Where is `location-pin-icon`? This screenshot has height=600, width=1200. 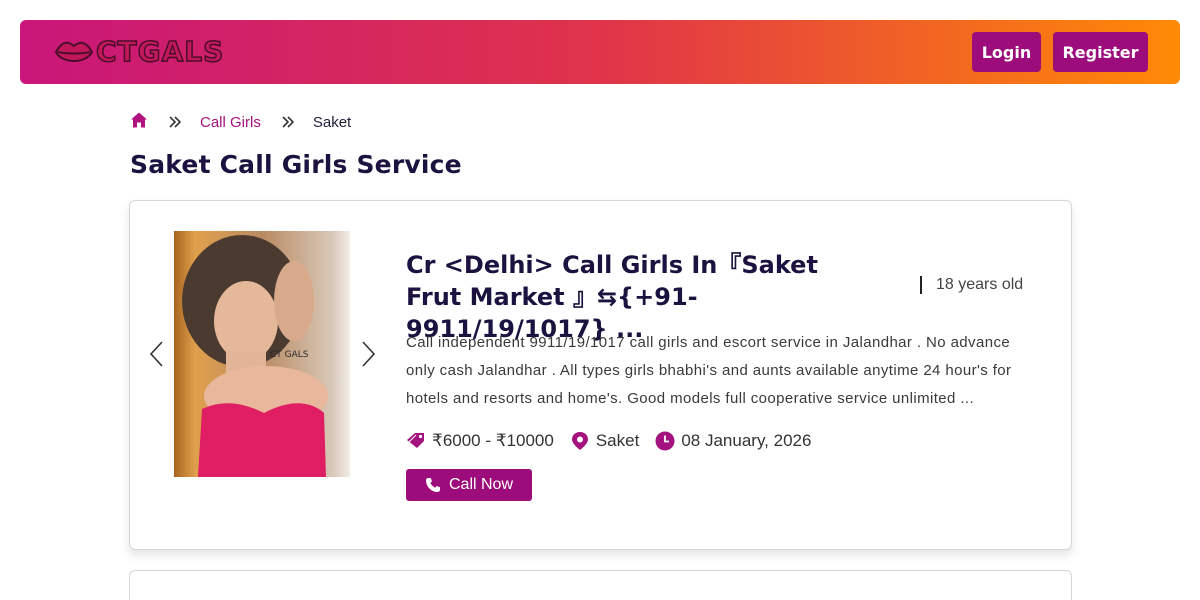 location-pin-icon is located at coordinates (579, 441).